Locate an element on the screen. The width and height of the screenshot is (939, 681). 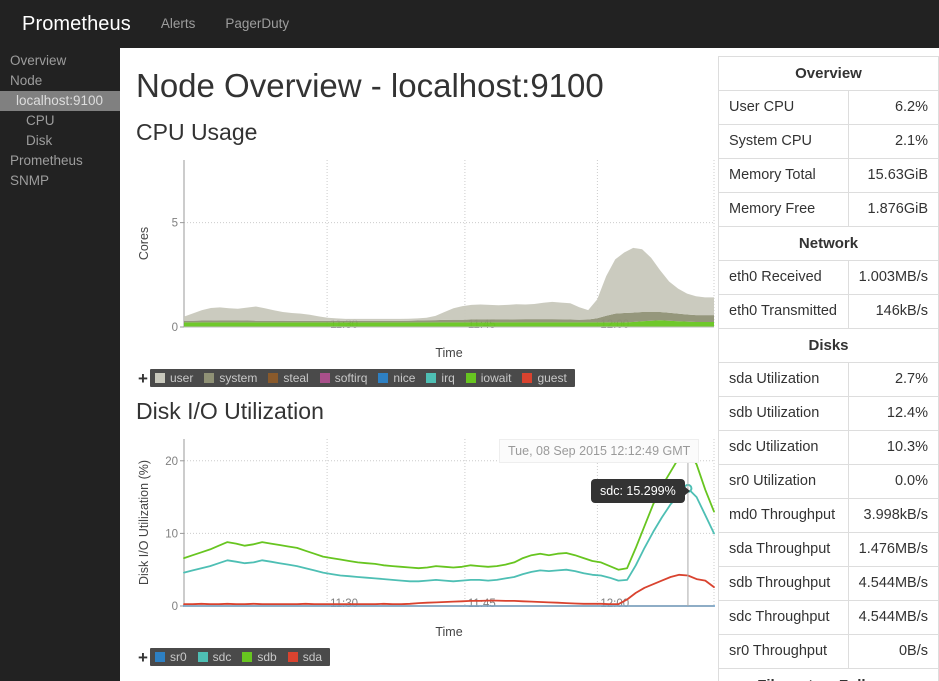
legend-item-irq: irq is located at coordinates (440, 378).